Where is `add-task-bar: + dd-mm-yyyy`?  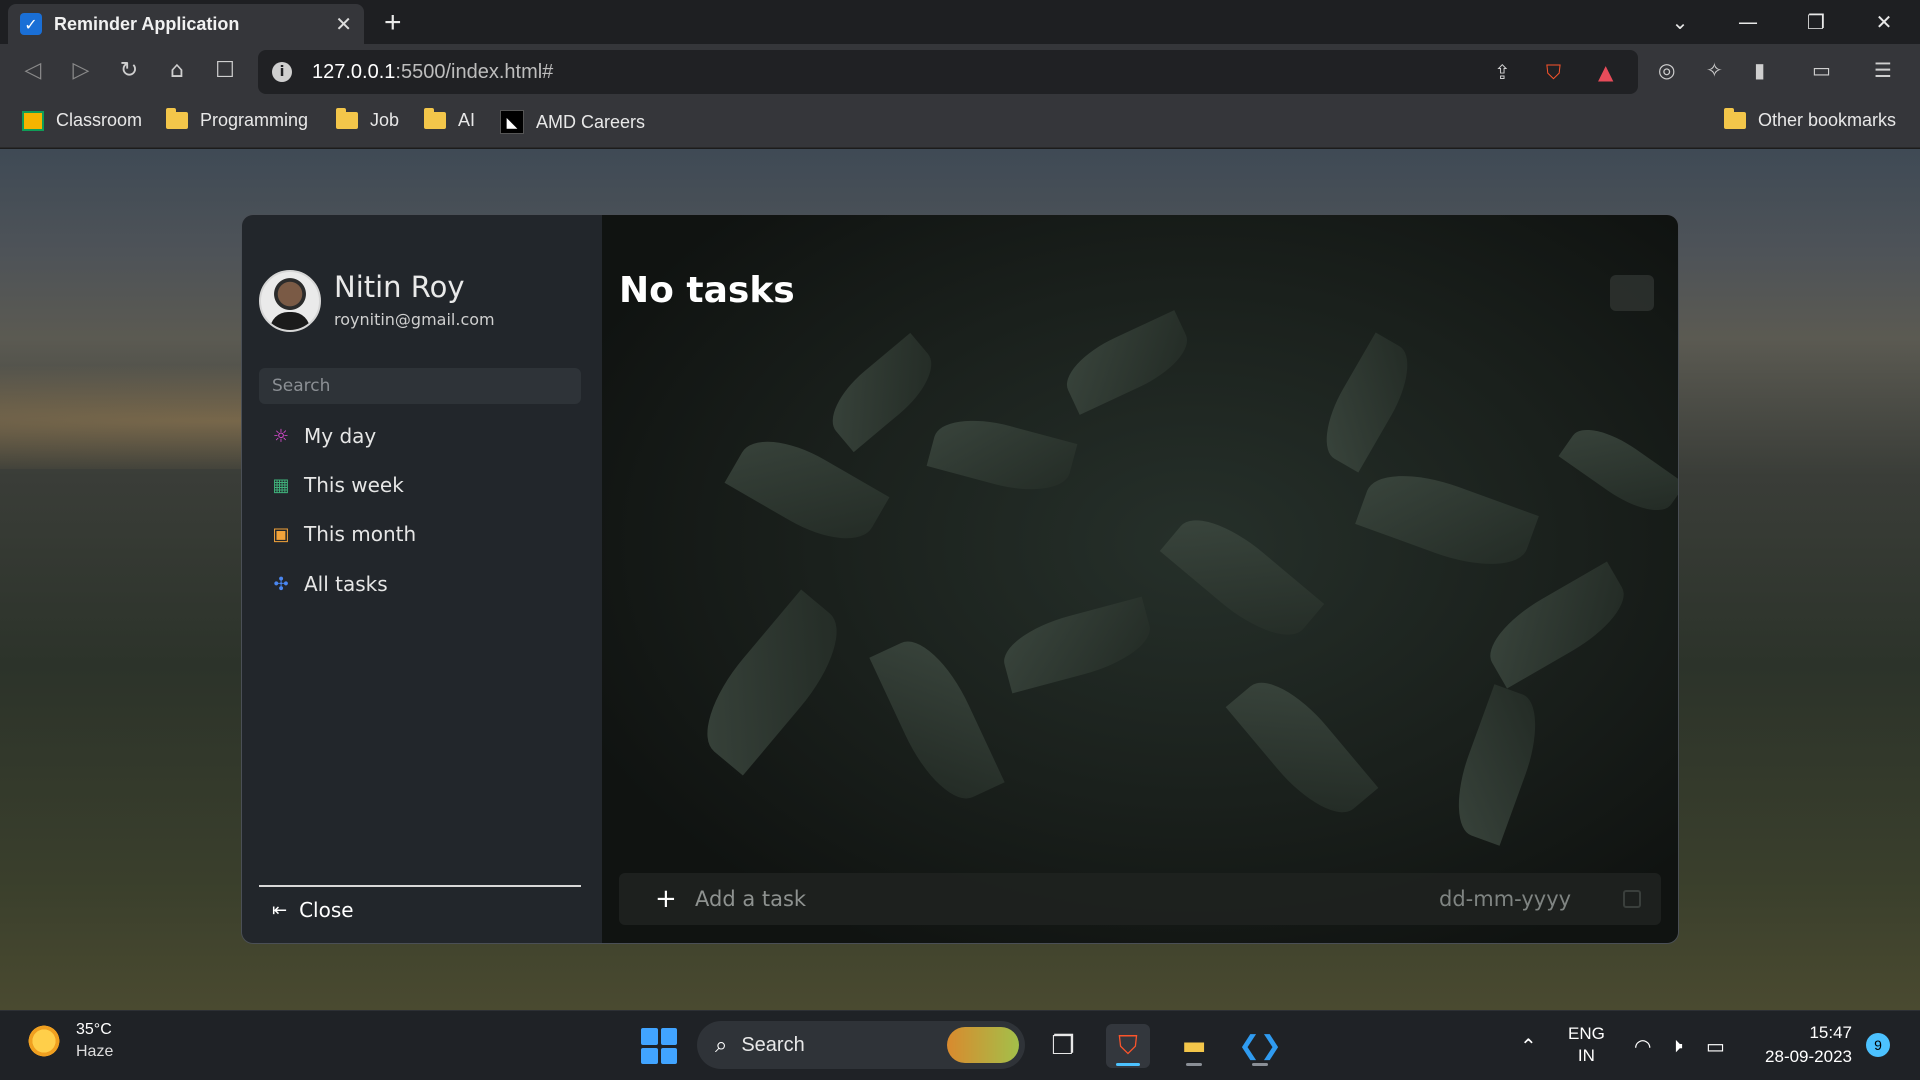 add-task-bar: + dd-mm-yyyy is located at coordinates (1140, 899).